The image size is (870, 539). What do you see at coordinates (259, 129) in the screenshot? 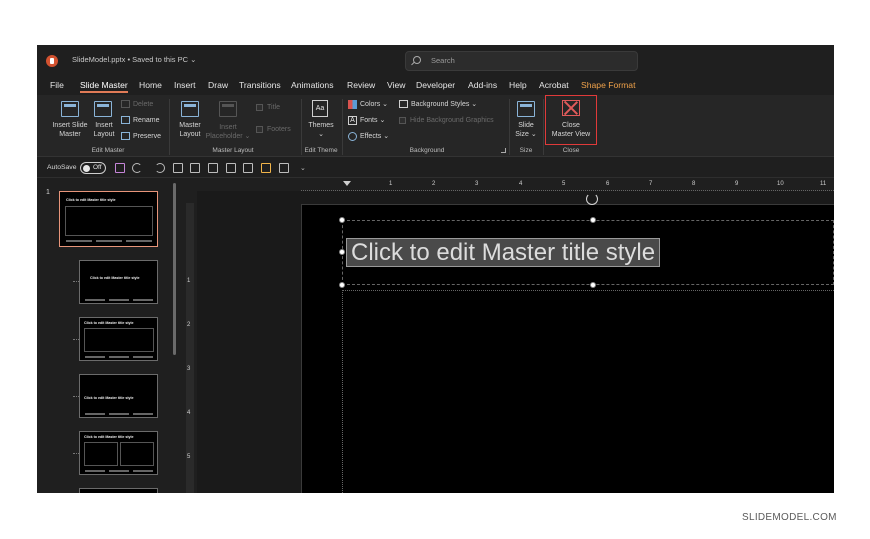
I see `footers-checkbox` at bounding box center [259, 129].